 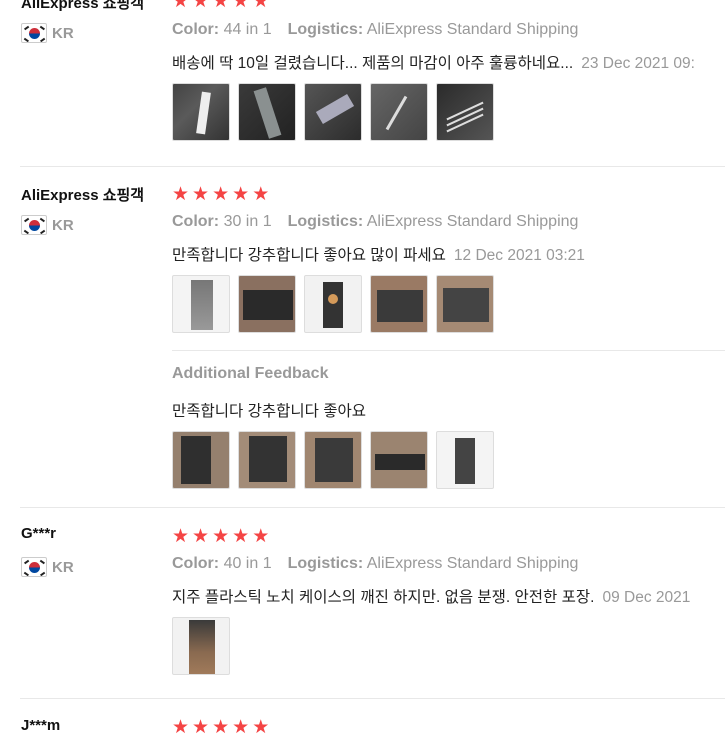 I want to click on review-content: 만족합니다 강추합니다 좋아요 많이 파세요 12 Dec 2021 03:21, so click(x=378, y=254).